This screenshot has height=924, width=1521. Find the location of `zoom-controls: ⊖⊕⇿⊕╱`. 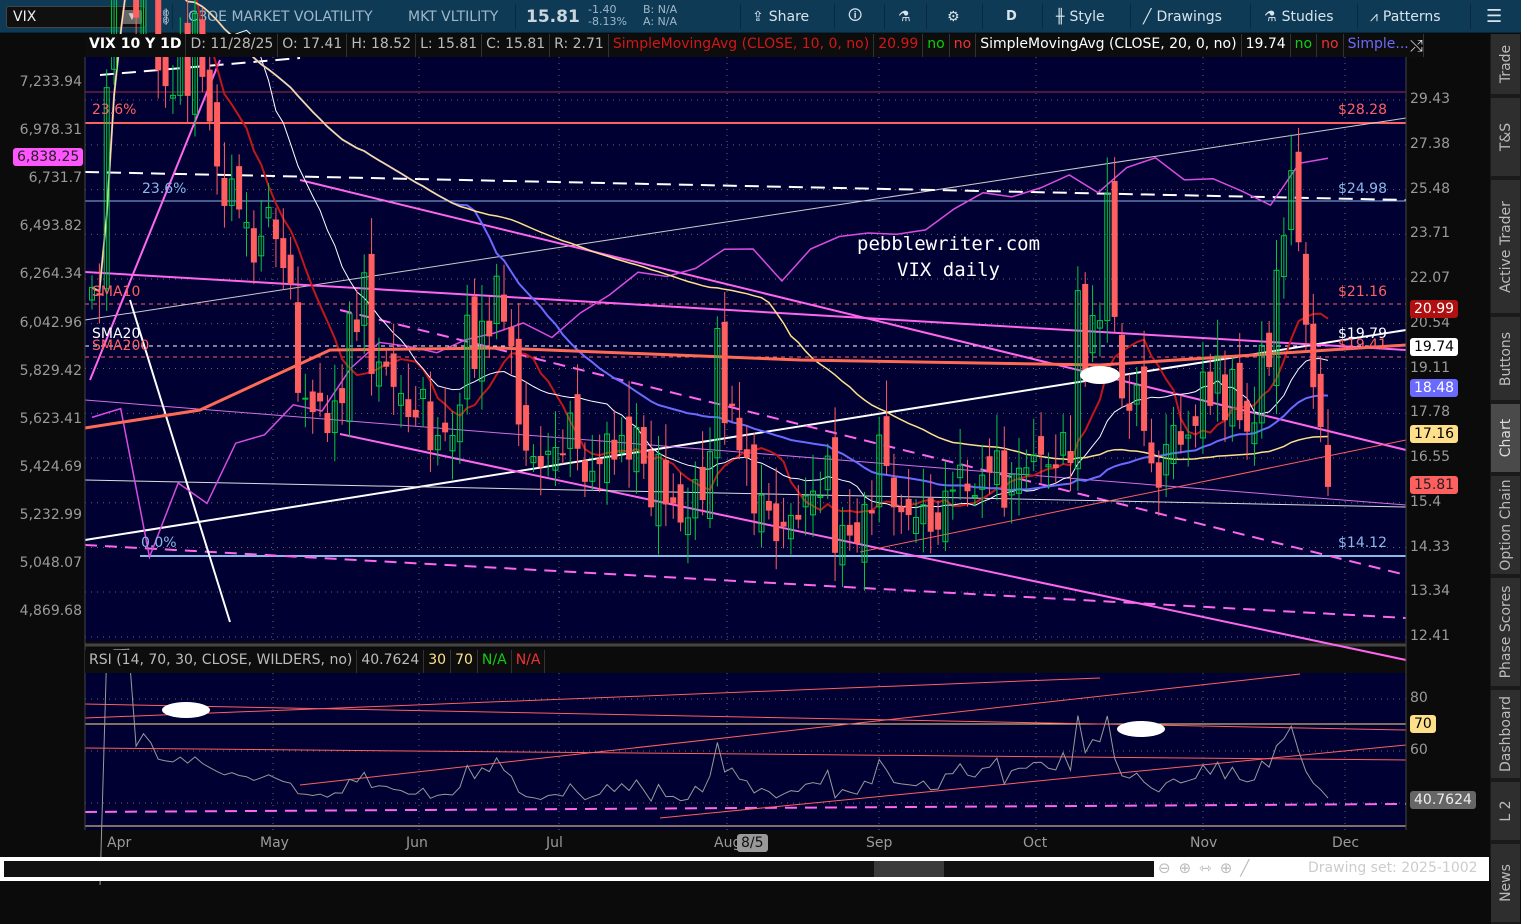

zoom-controls: ⊖⊕⇿⊕╱ is located at coordinates (1207, 868).